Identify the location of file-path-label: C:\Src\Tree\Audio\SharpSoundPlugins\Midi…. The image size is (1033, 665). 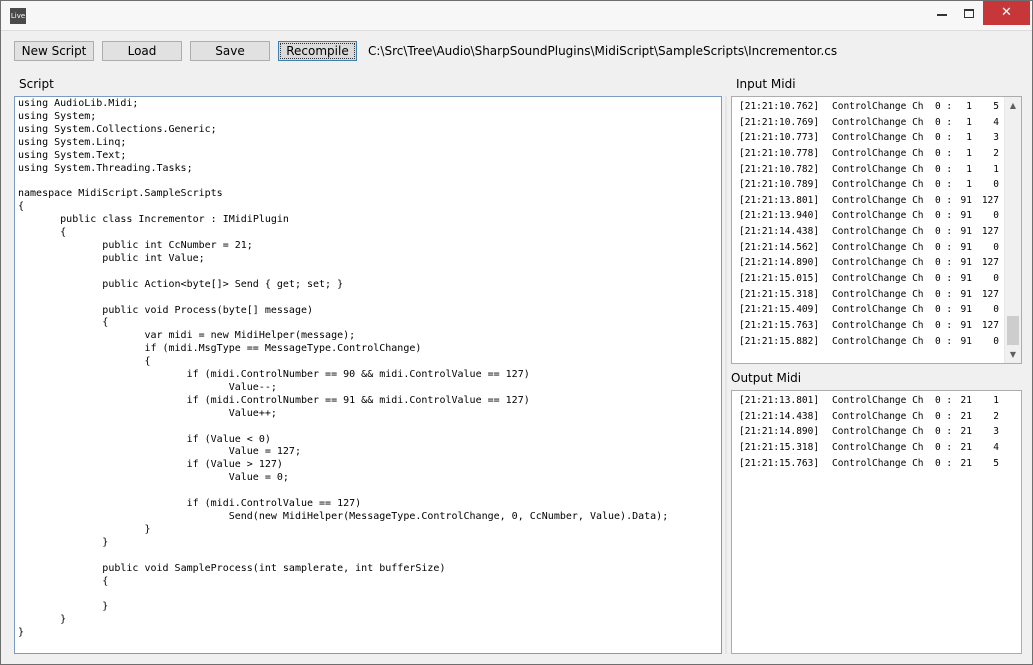
(603, 51).